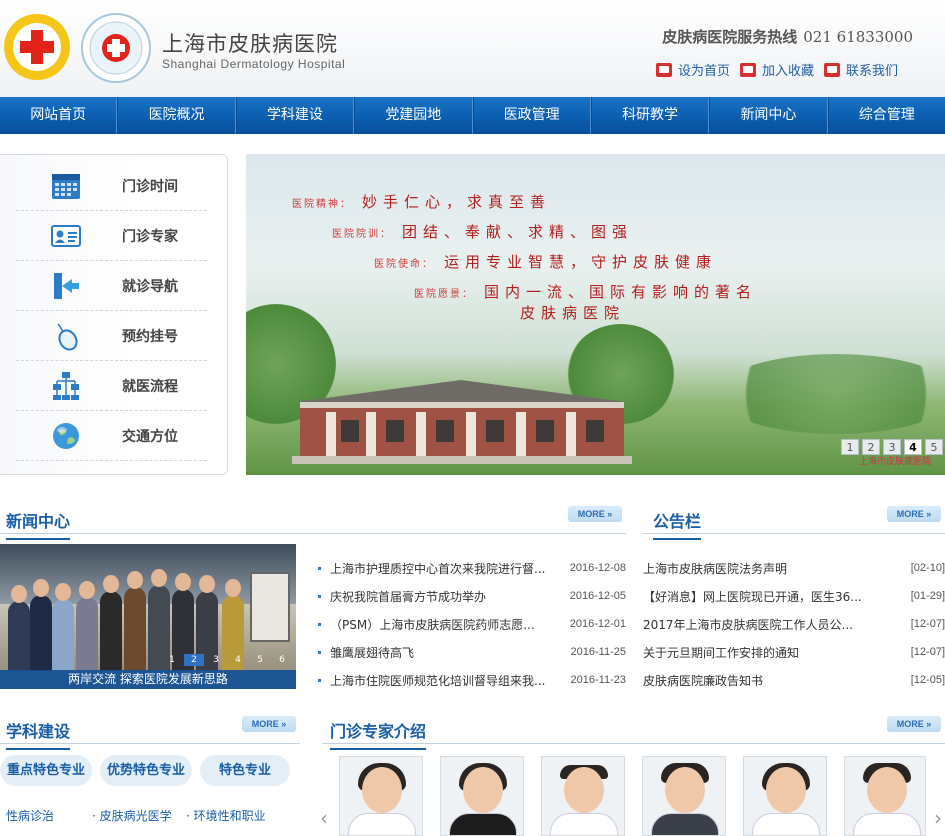 The width and height of the screenshot is (945, 836). Describe the element at coordinates (238, 660) in the screenshot. I see `photo-slide-dot: 4` at that location.